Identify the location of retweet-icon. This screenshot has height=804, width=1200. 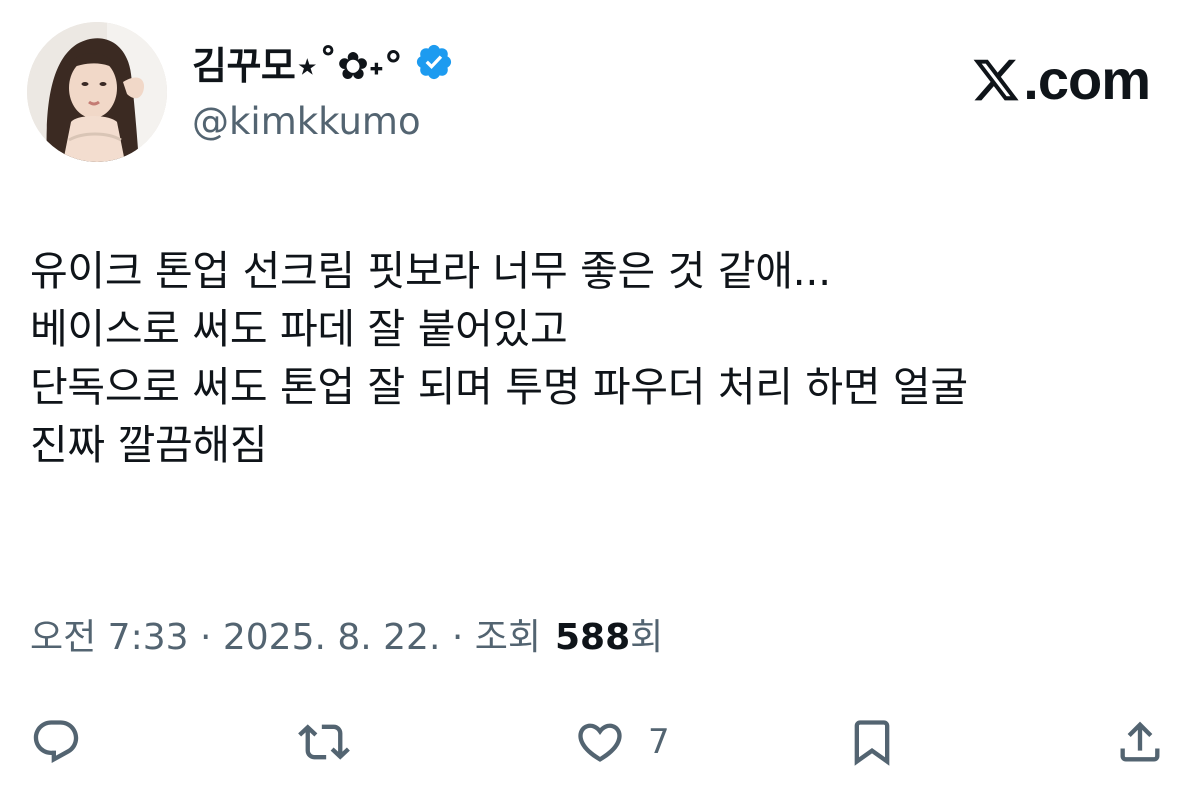
(324, 742).